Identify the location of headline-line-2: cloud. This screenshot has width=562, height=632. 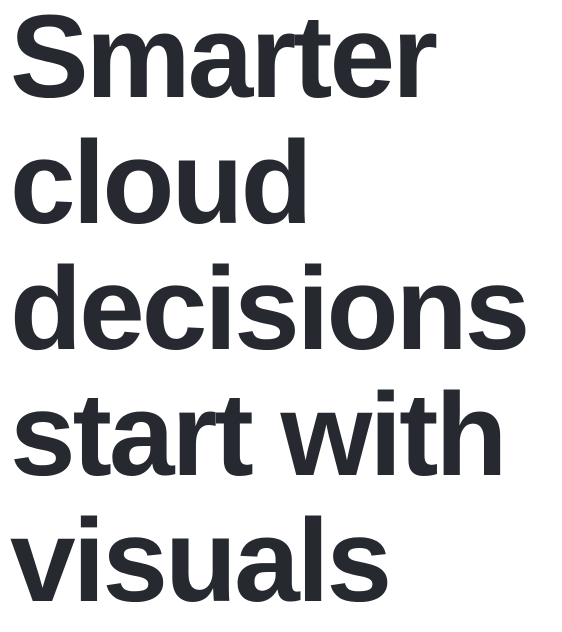
(161, 183).